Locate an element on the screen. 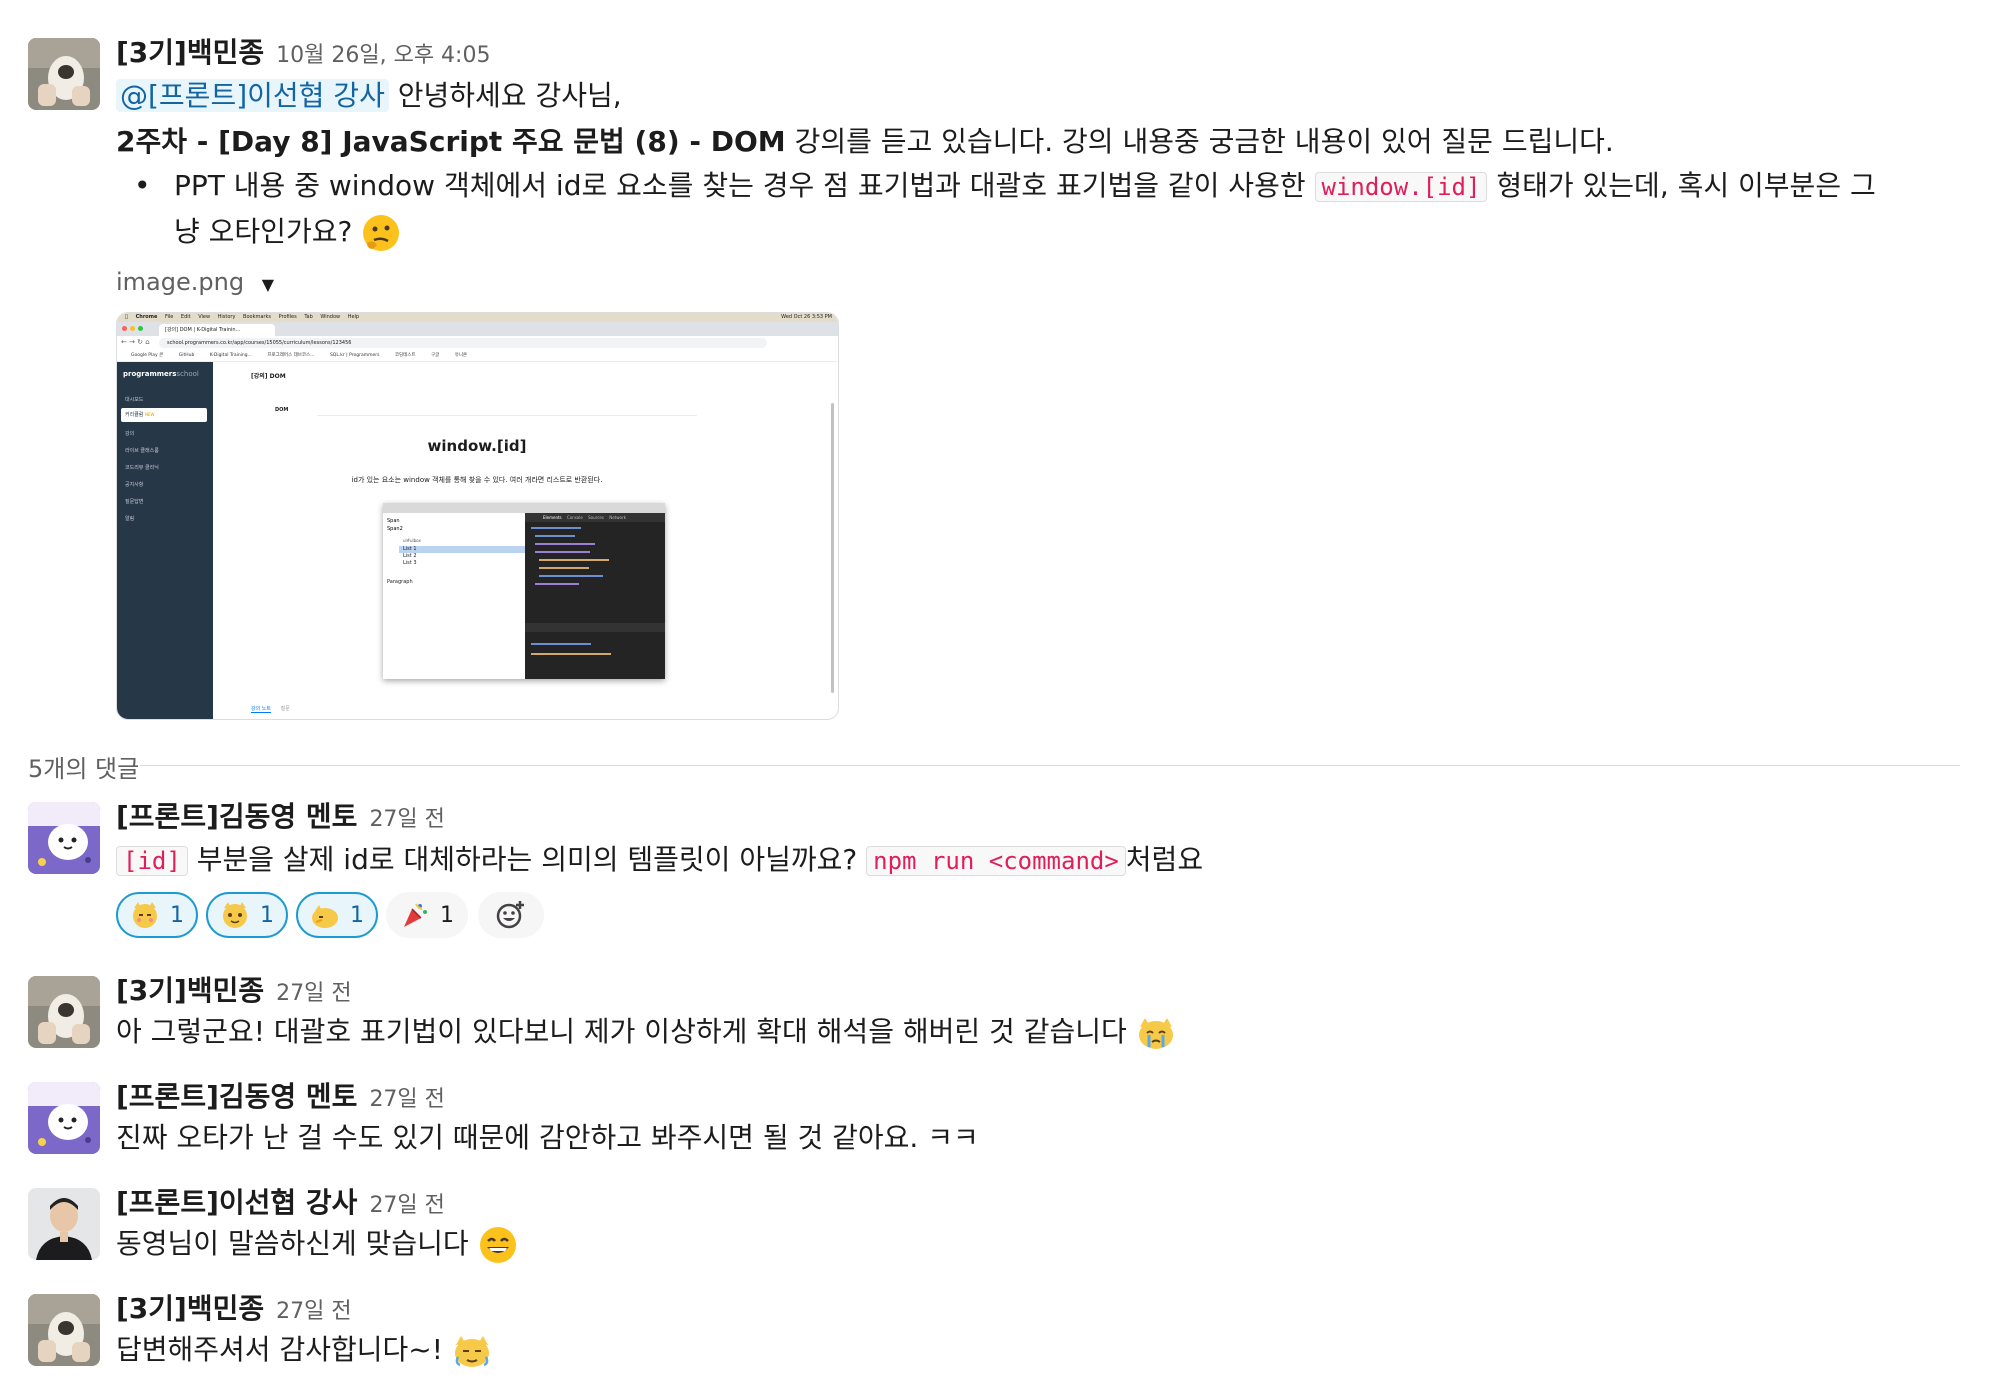  sidebar-item: 라이브 클래스룸 is located at coordinates (142, 451).